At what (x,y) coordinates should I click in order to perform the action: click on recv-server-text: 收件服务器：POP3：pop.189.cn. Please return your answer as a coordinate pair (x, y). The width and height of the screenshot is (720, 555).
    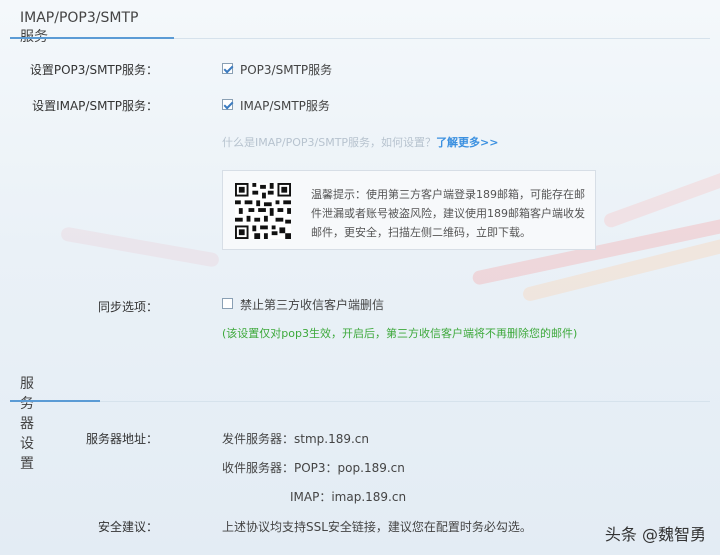
    Looking at the image, I should click on (313, 468).